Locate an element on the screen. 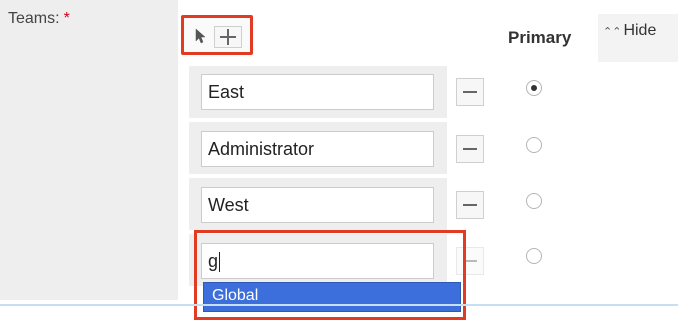  cursor-arrow-icon is located at coordinates (201, 36).